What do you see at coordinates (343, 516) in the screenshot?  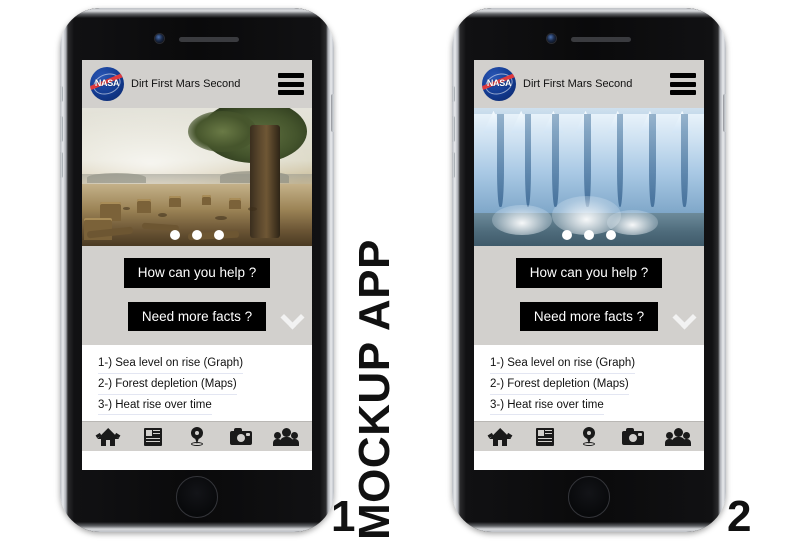 I see `phone-caption-1: 1` at bounding box center [343, 516].